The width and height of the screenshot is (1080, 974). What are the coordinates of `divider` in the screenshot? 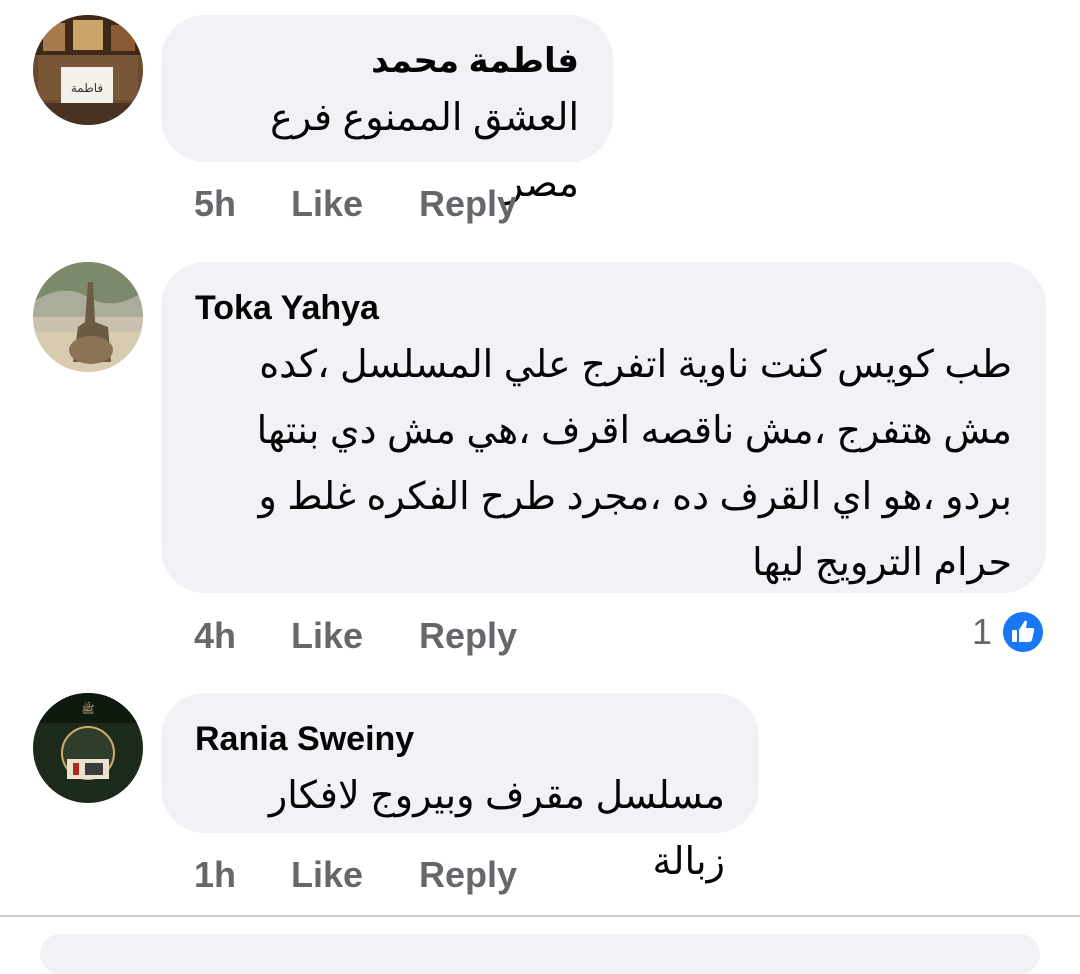 It's located at (540, 916).